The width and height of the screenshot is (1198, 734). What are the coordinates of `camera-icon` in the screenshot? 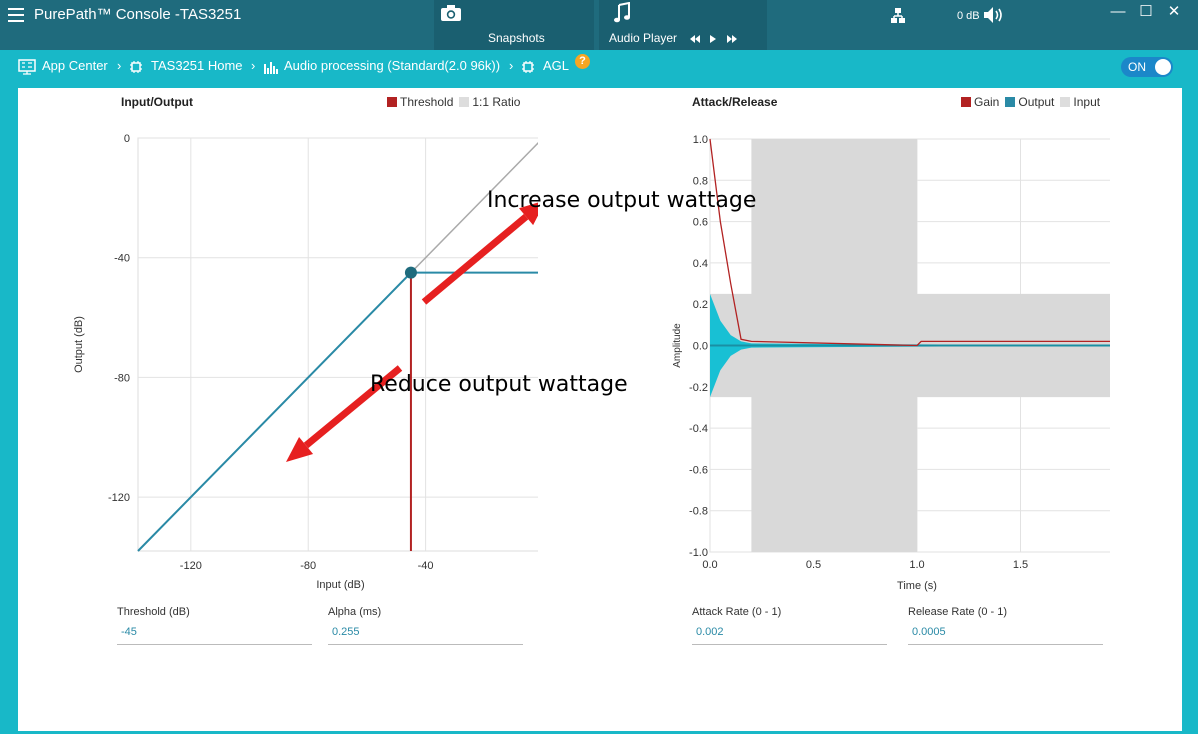 It's located at (451, 13).